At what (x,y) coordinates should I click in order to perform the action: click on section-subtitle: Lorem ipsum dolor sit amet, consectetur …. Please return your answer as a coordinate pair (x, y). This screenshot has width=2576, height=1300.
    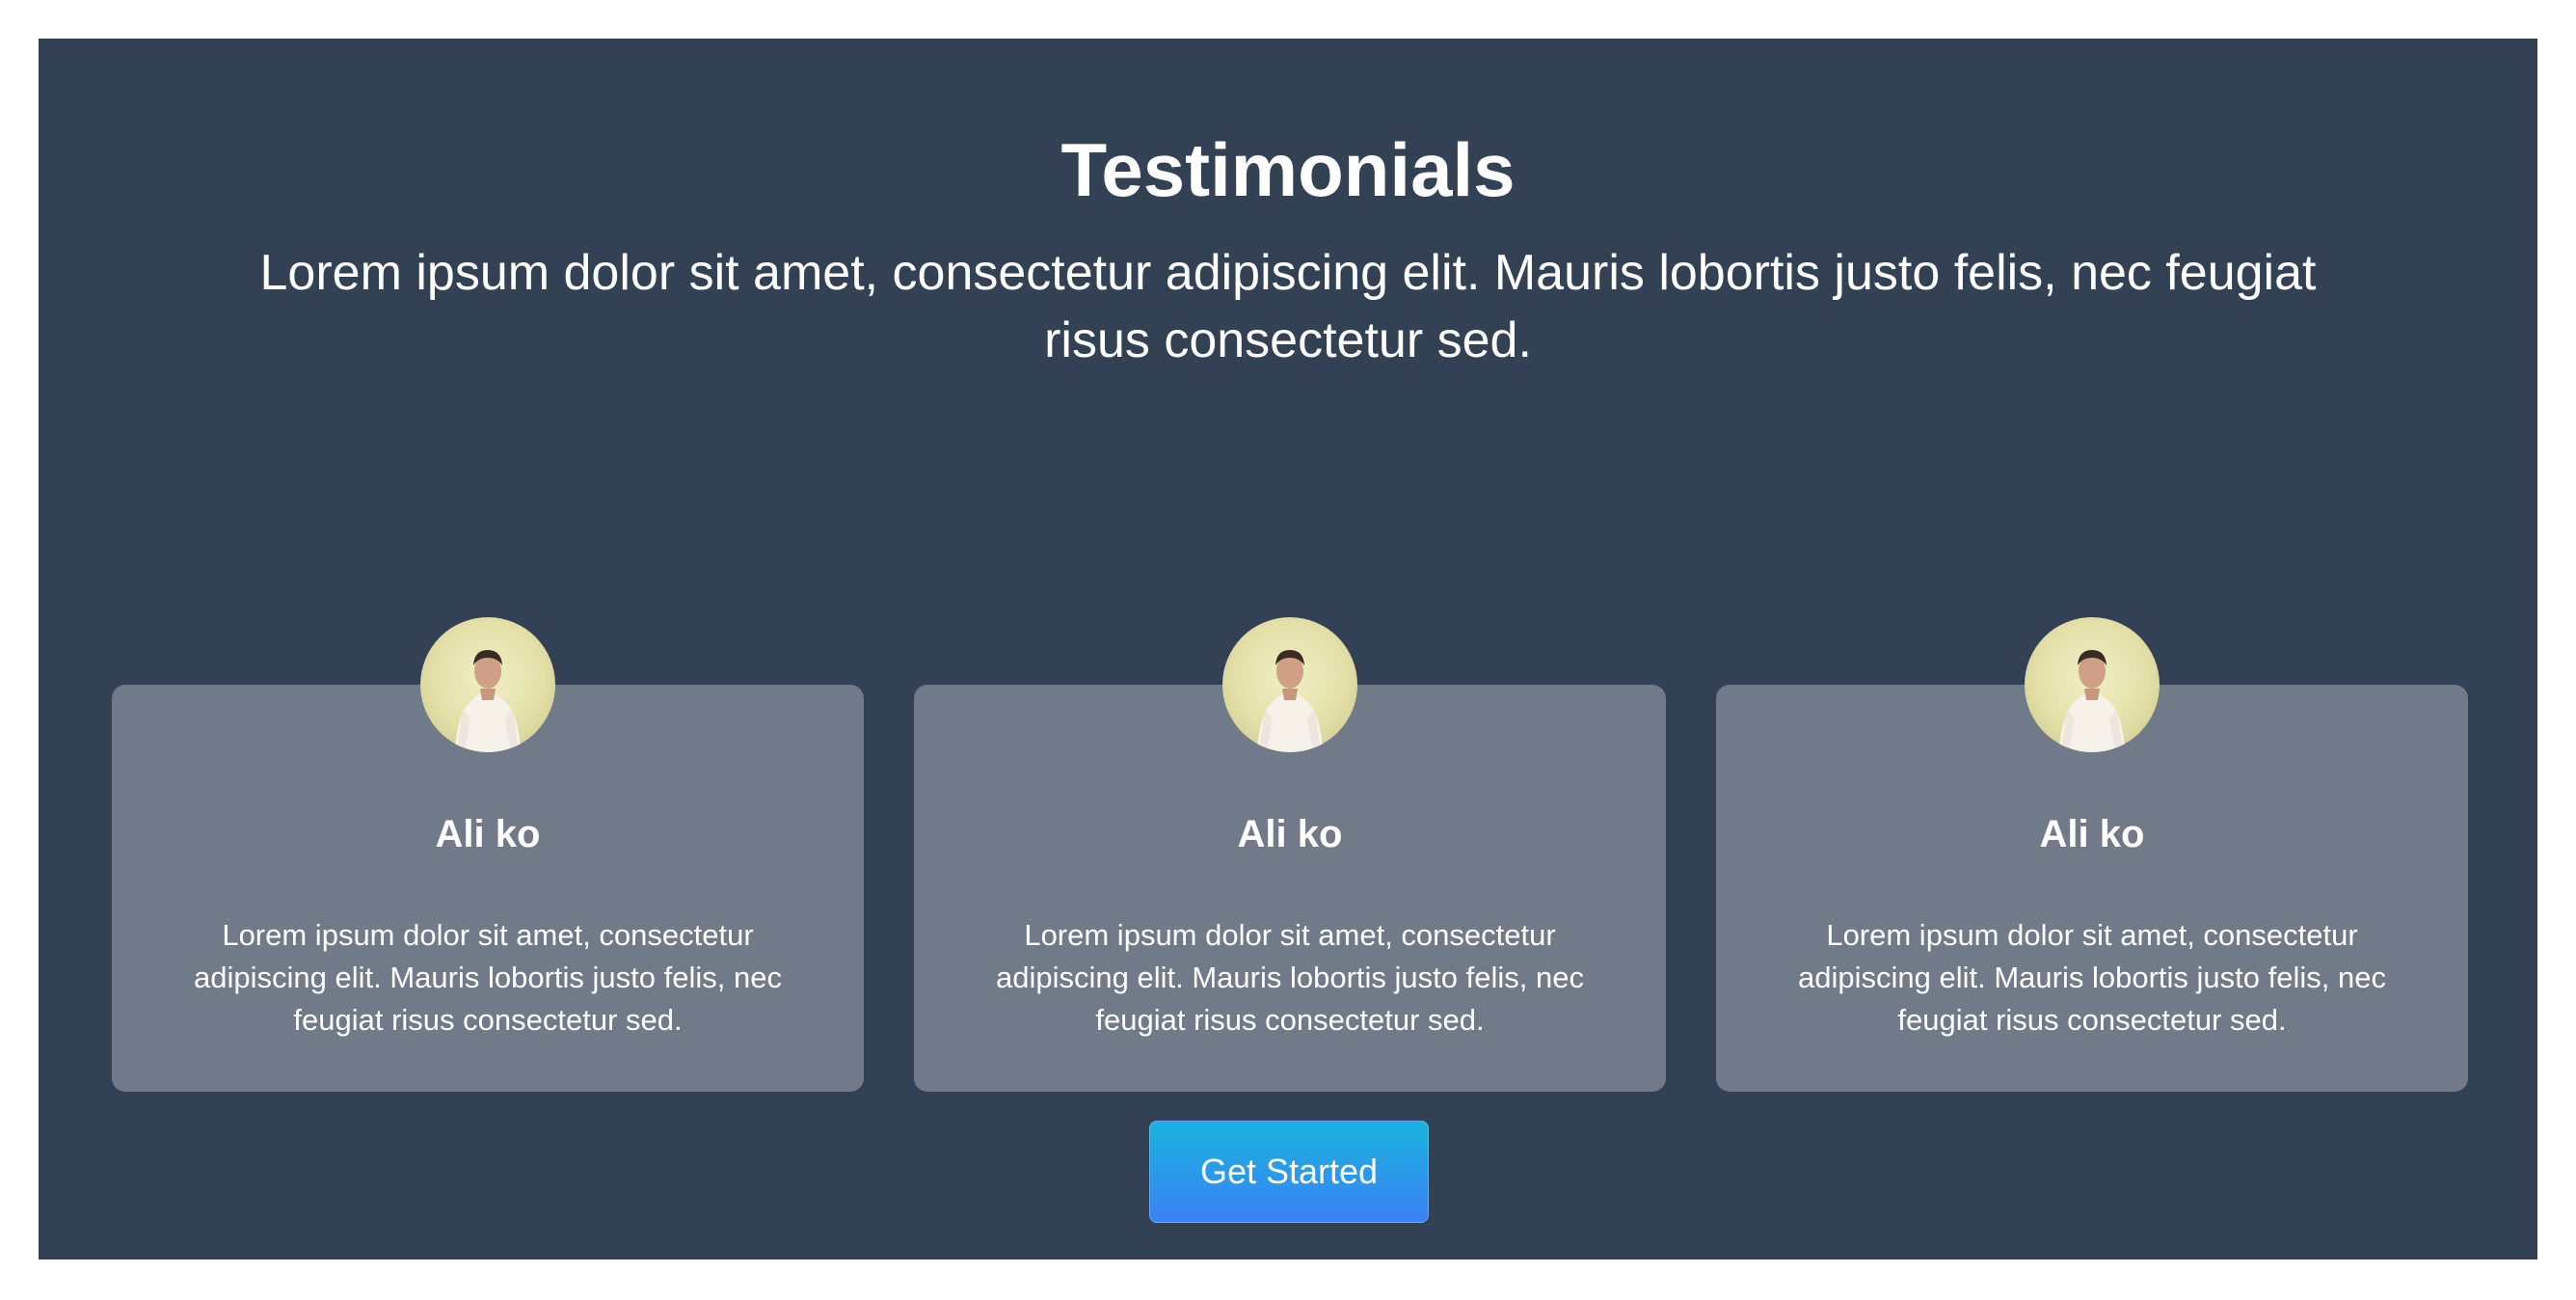
    Looking at the image, I should click on (1288, 306).